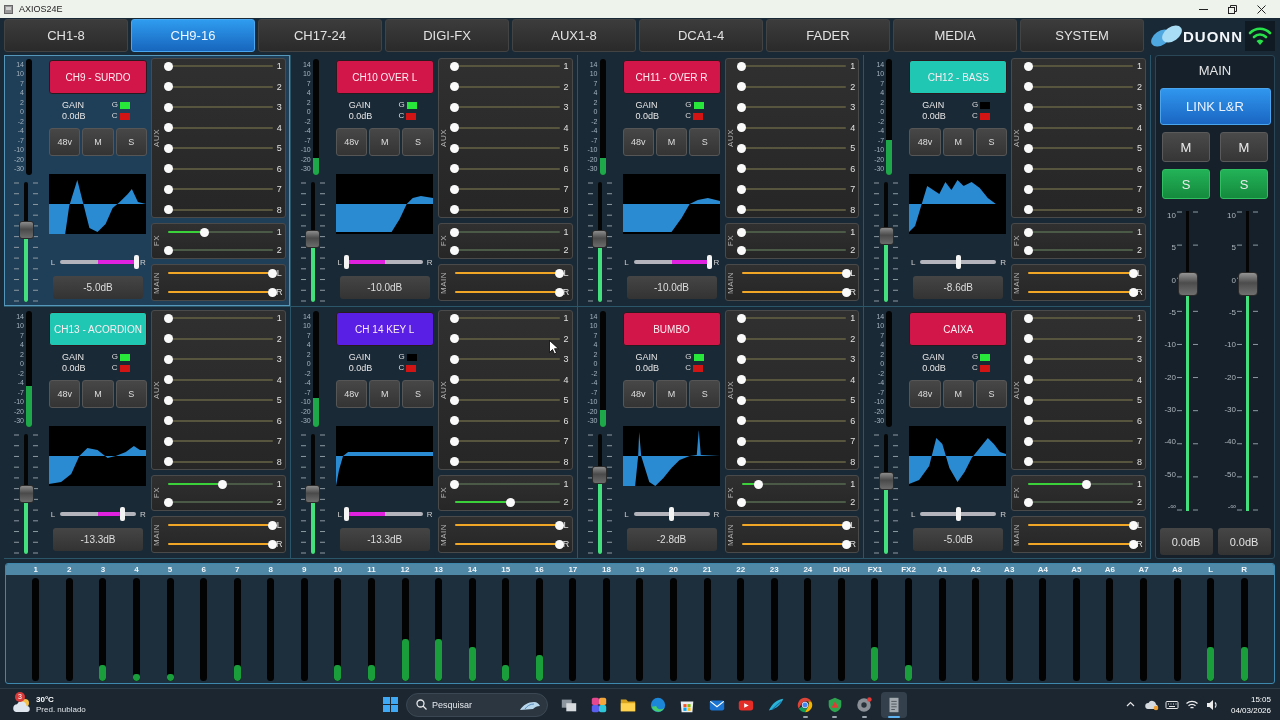 The image size is (1280, 720). Describe the element at coordinates (701, 35) in the screenshot. I see `tab: DCA1-4` at that location.